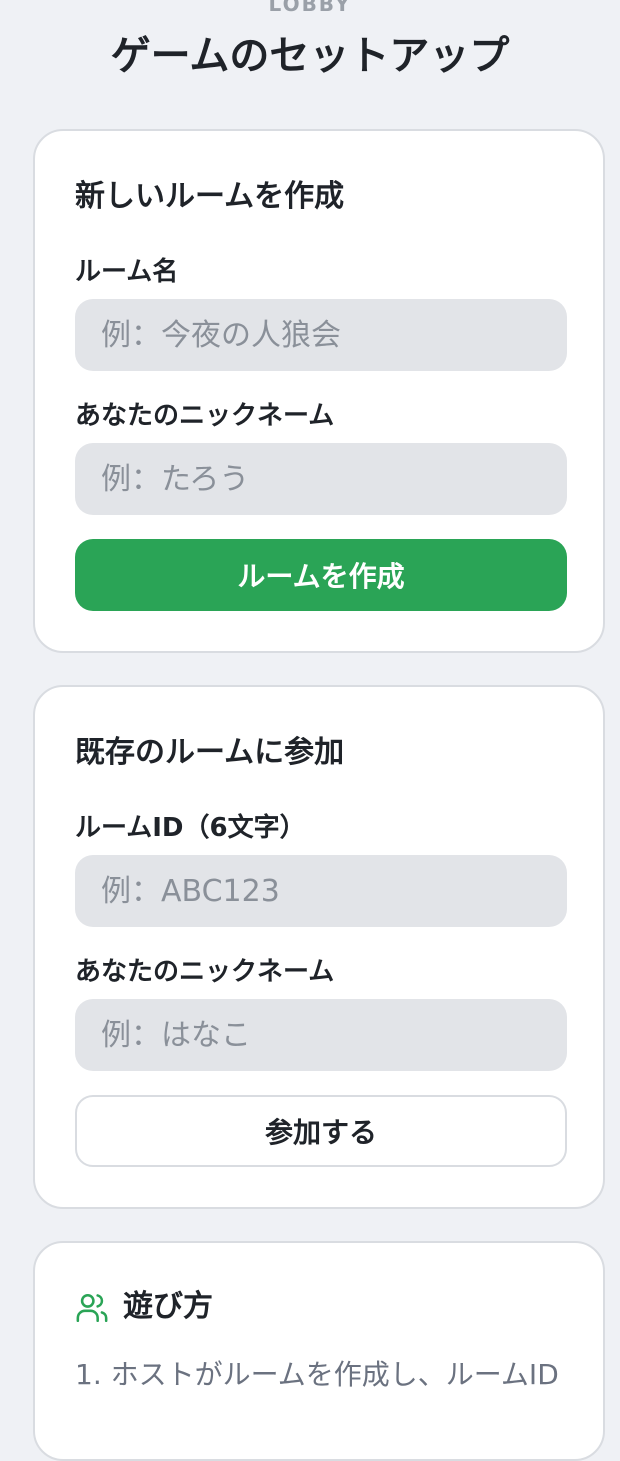  I want to click on lobby-eyebrow: LOBBY, so click(310, 8).